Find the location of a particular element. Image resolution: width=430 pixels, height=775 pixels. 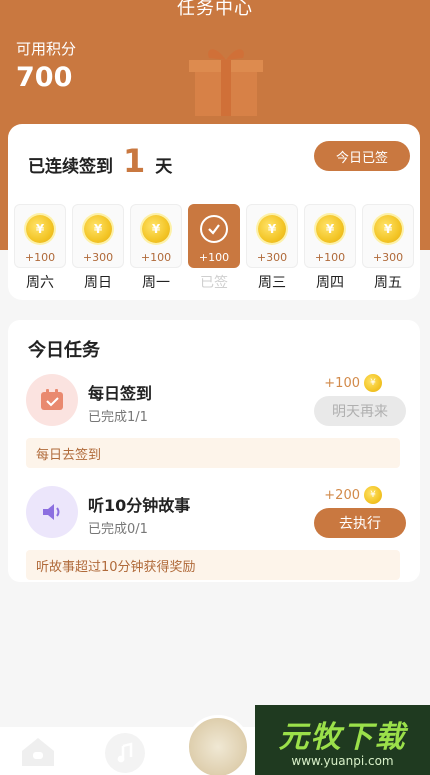

watermark-main: 元牧下载 is located at coordinates (342, 737).